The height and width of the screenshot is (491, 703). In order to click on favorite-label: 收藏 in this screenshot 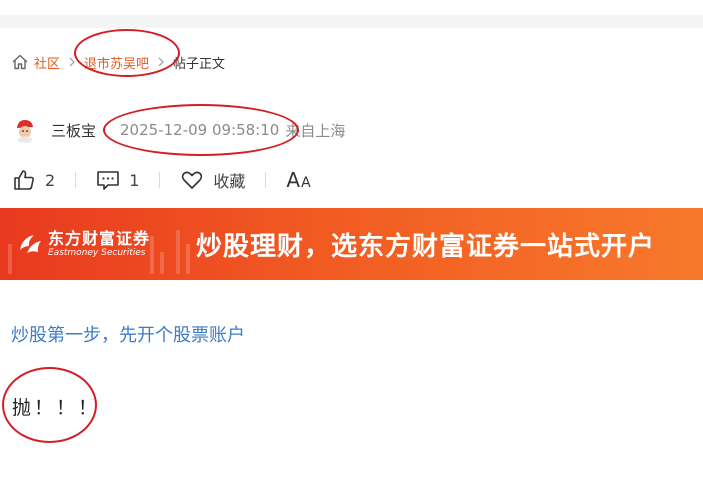, I will do `click(229, 181)`.